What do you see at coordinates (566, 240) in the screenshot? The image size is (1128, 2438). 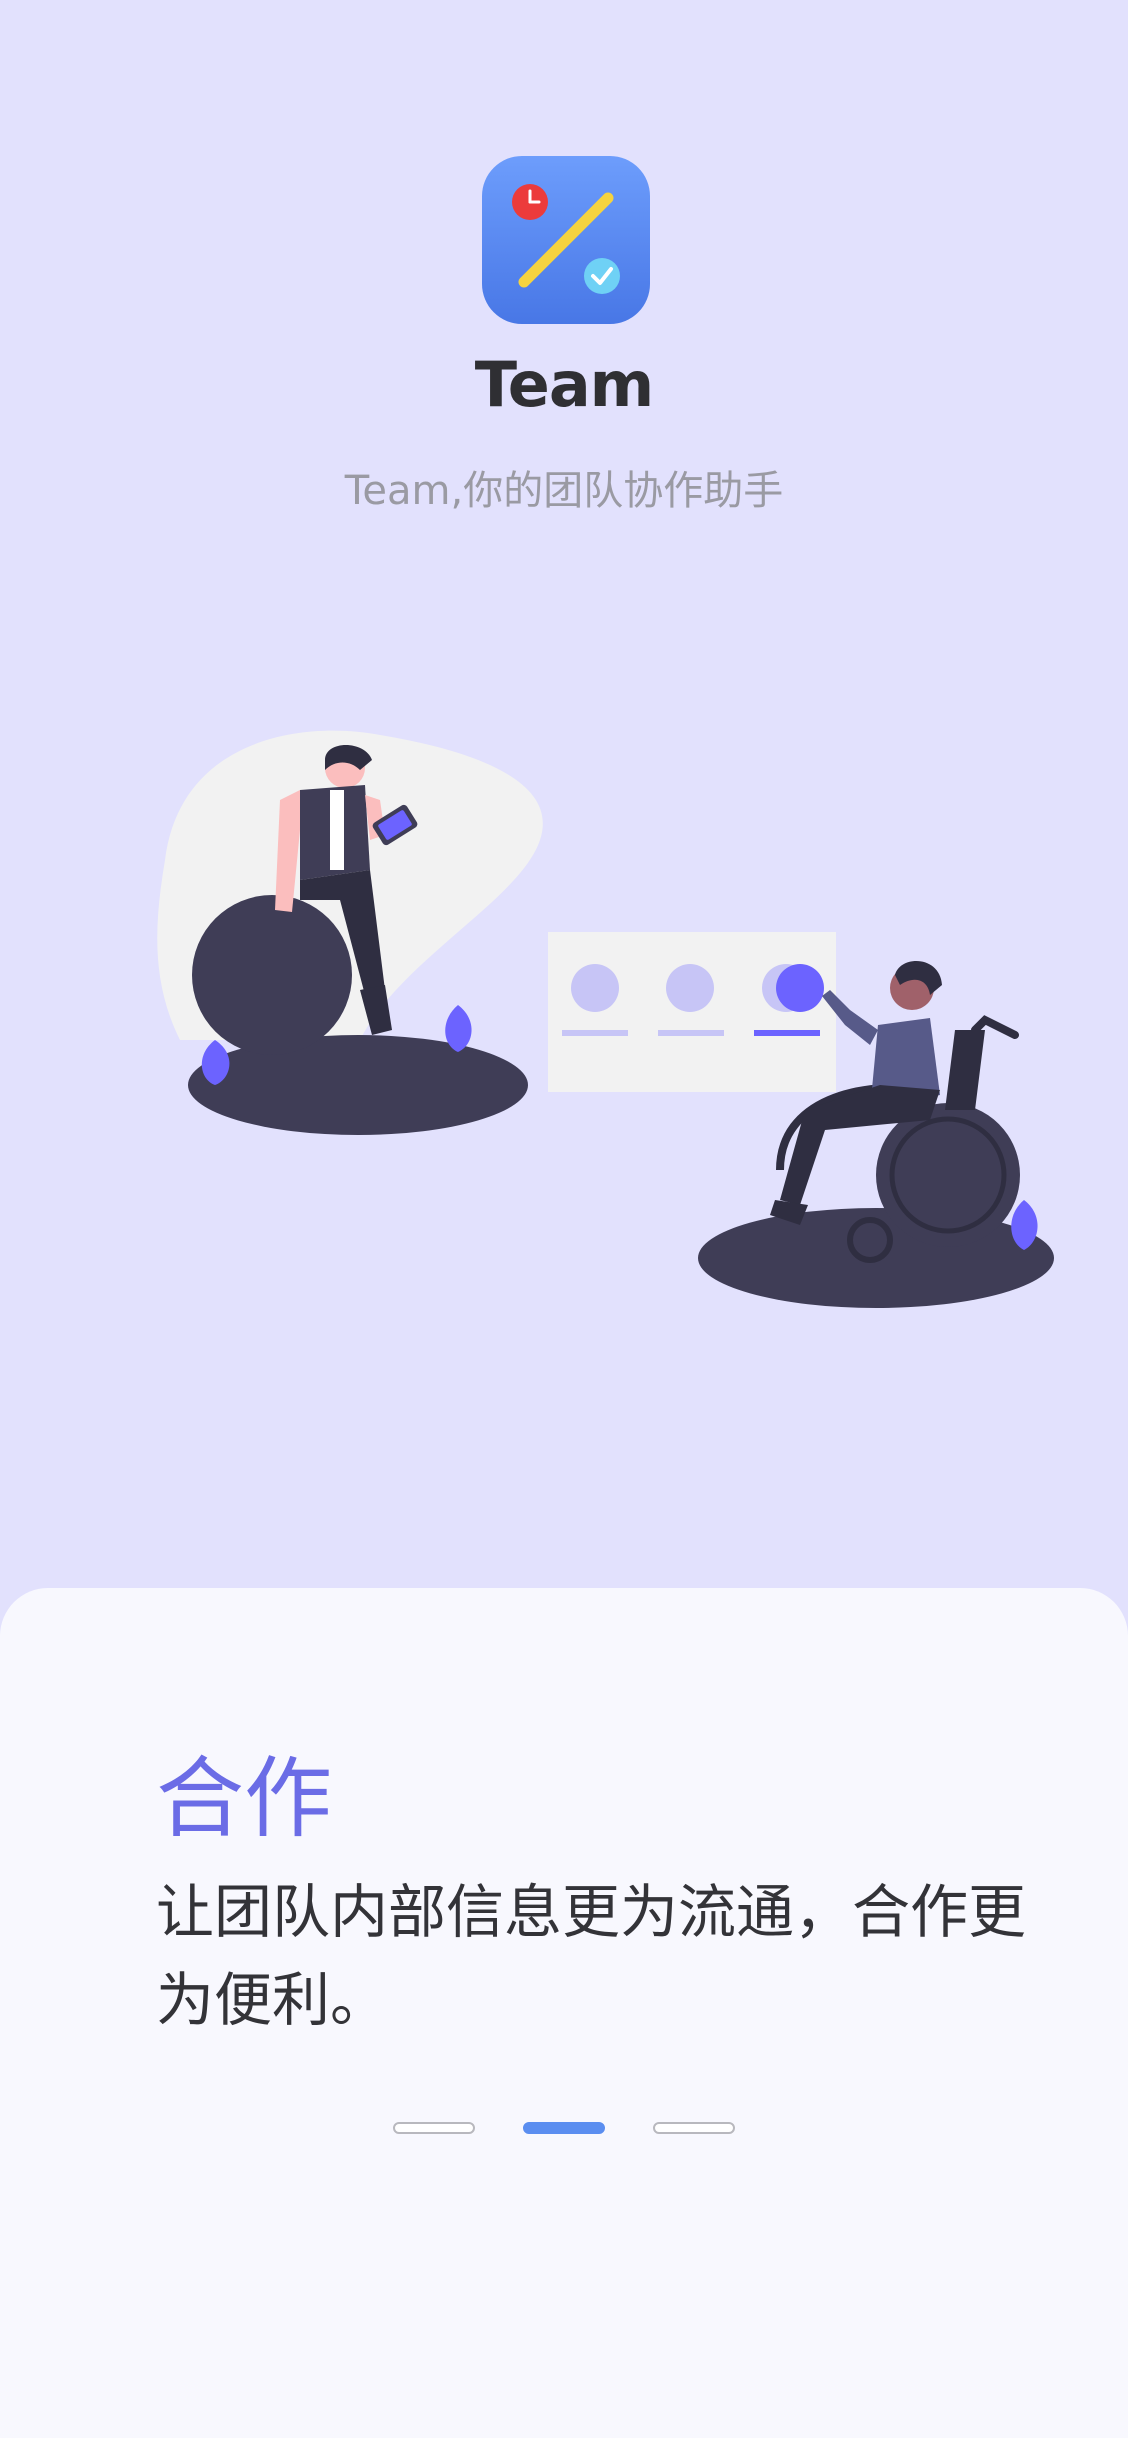 I see `app-icon` at bounding box center [566, 240].